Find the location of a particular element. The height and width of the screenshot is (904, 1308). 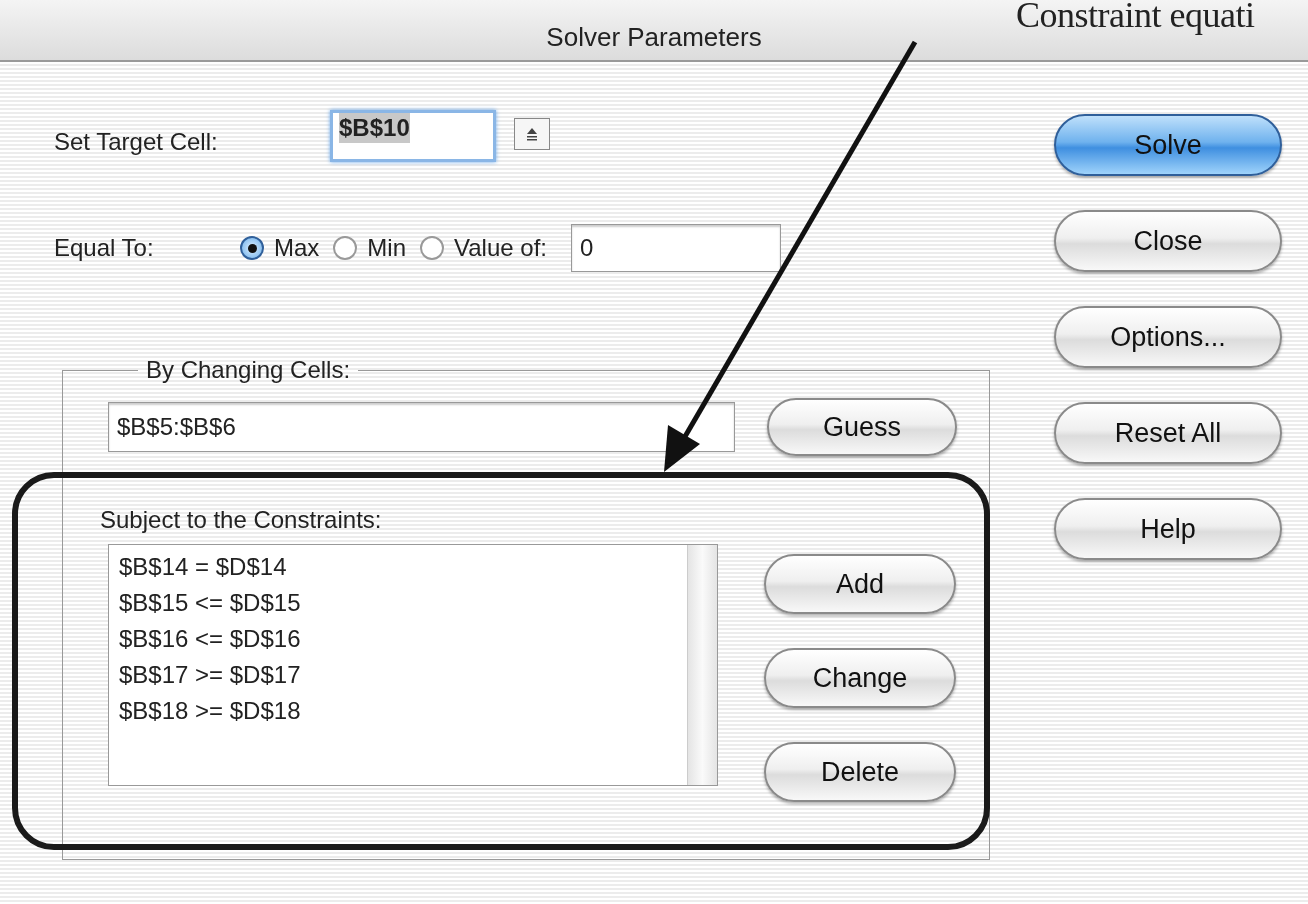

list-item: $B$14 = $D$14 is located at coordinates (403, 567).